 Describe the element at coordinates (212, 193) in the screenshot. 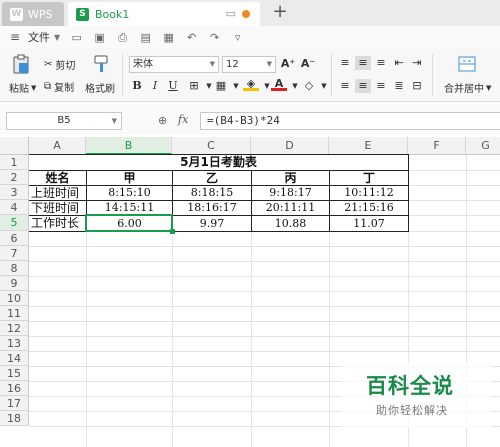

I see `cell-c3: 8:18:15` at that location.